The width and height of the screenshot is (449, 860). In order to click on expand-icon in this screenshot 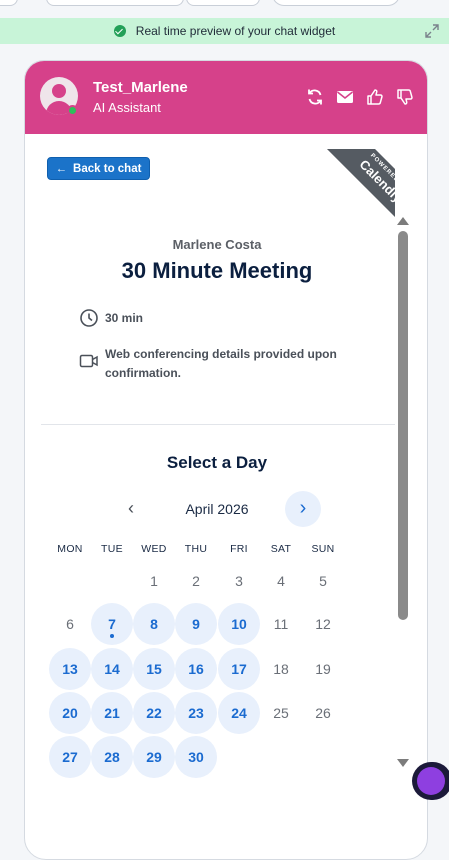, I will do `click(432, 31)`.